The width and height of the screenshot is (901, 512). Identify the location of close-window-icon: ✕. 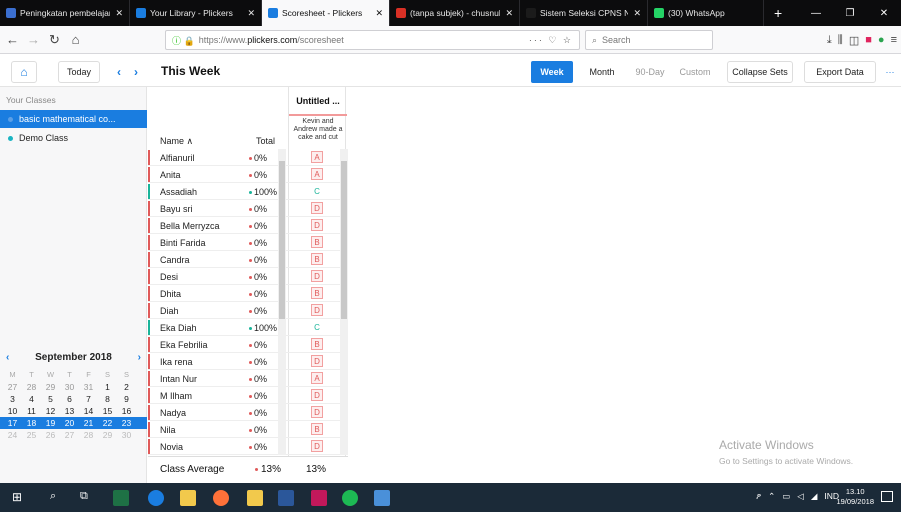
(884, 13).